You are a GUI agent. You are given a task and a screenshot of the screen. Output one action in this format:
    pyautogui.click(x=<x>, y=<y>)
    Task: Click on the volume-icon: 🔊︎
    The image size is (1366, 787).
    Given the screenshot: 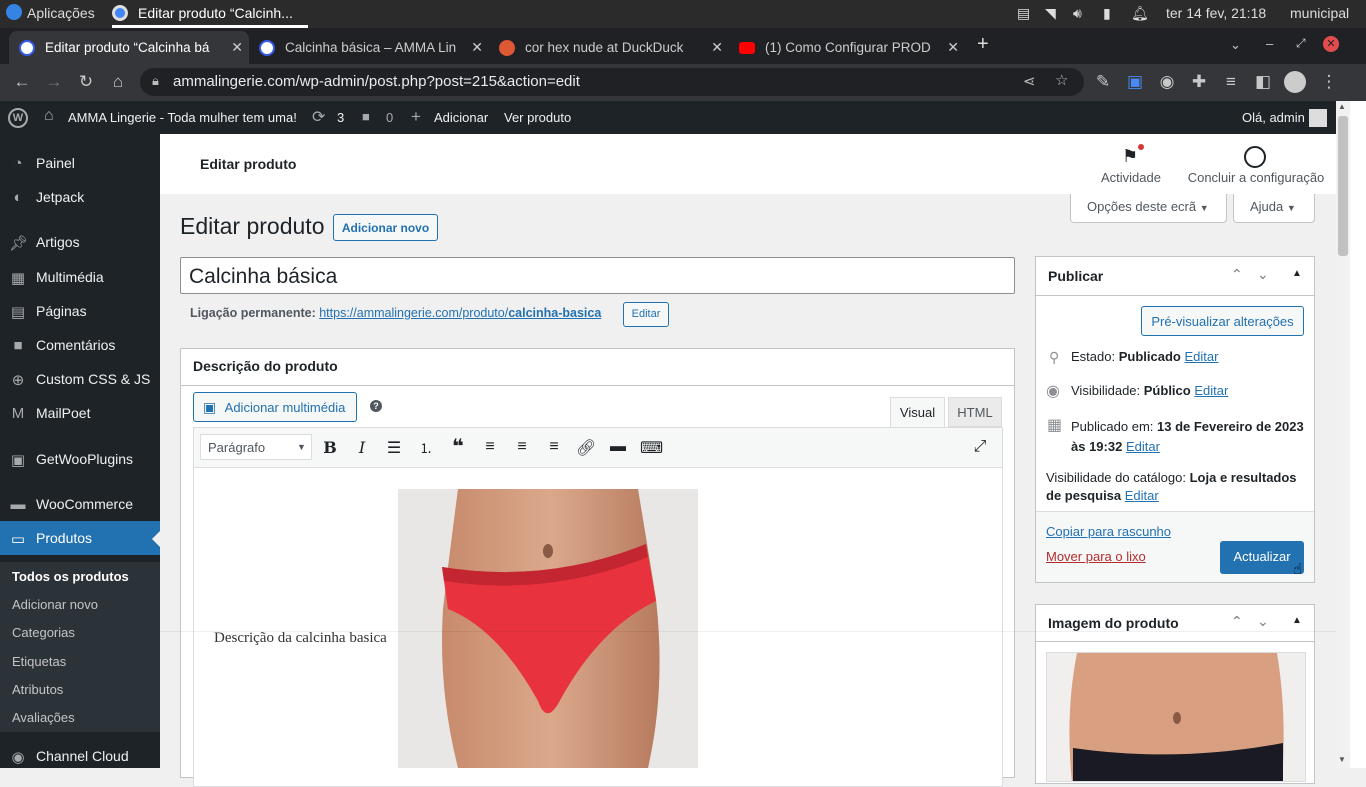 What is the action you would take?
    pyautogui.click(x=1077, y=13)
    